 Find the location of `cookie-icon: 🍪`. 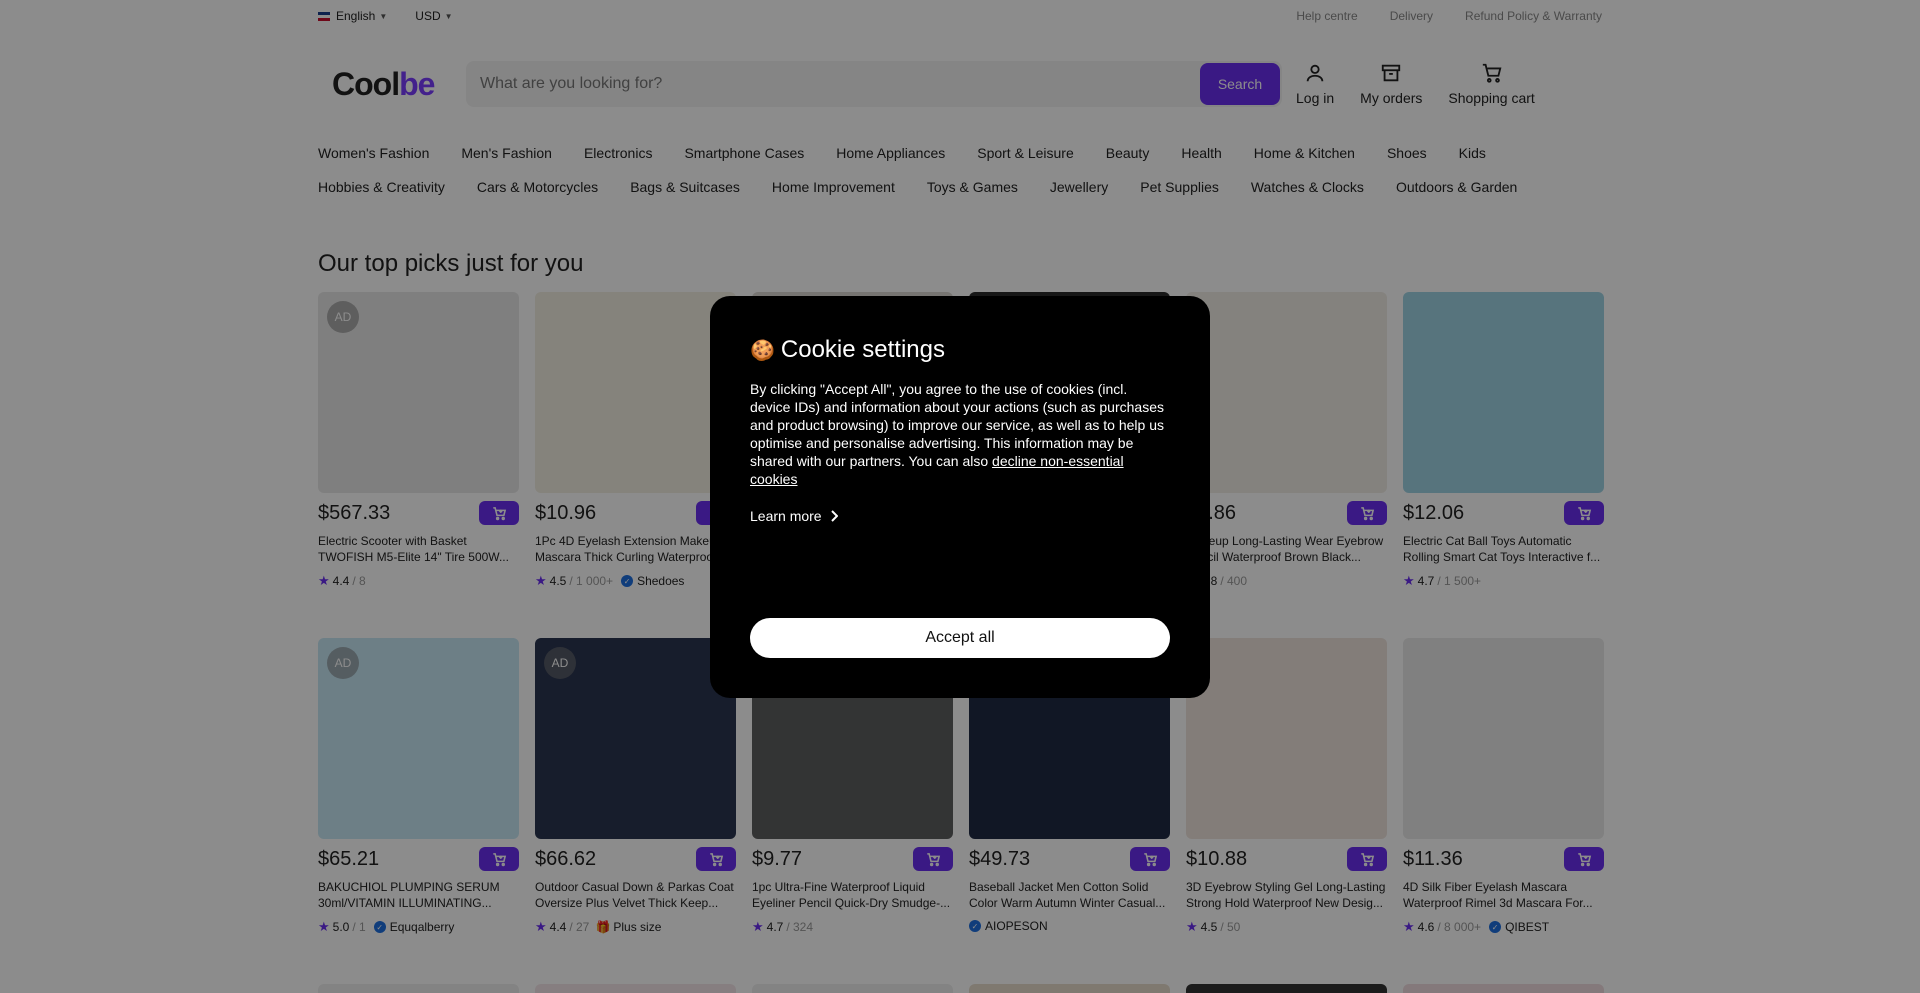

cookie-icon: 🍪 is located at coordinates (762, 350).